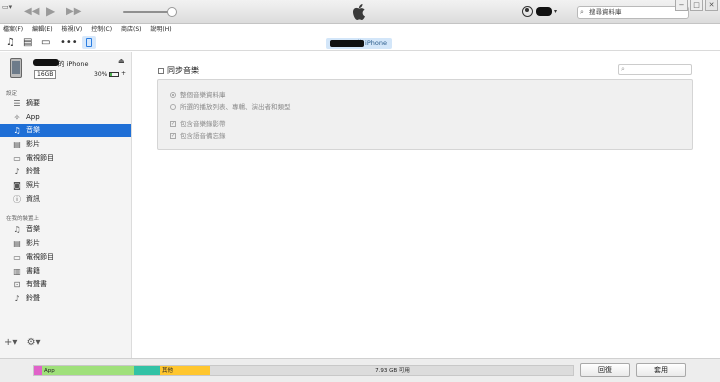  What do you see at coordinates (65, 103) in the screenshot?
I see `sidebar-item-summary: ☰ 摘要` at bounding box center [65, 103].